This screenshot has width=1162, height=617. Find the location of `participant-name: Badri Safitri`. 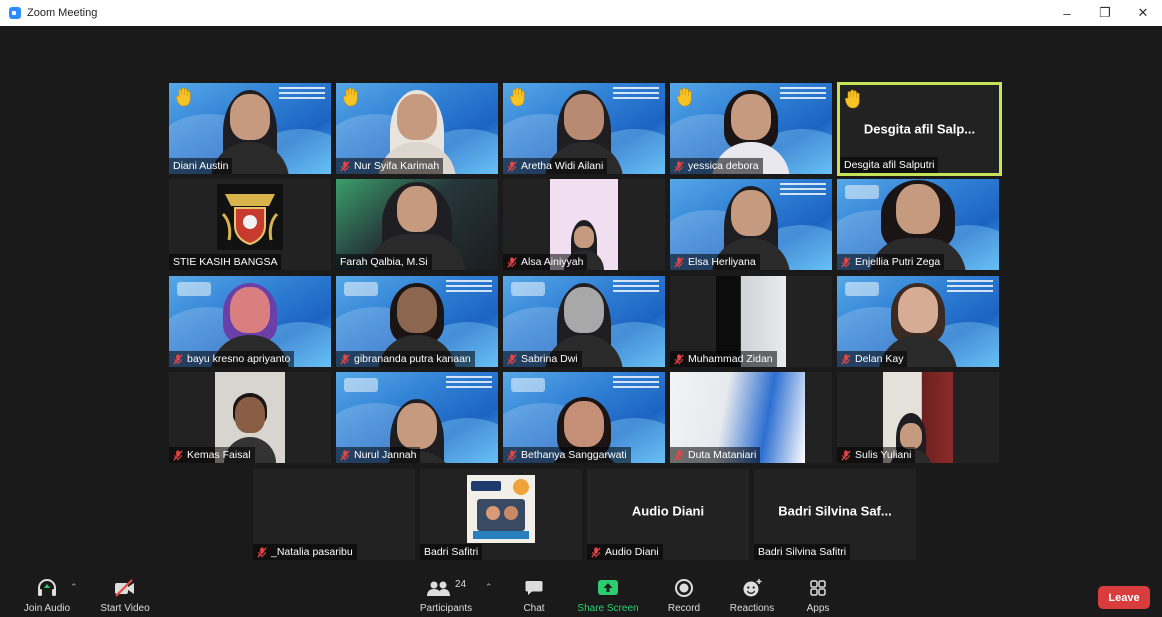

participant-name: Badri Safitri is located at coordinates (451, 552).